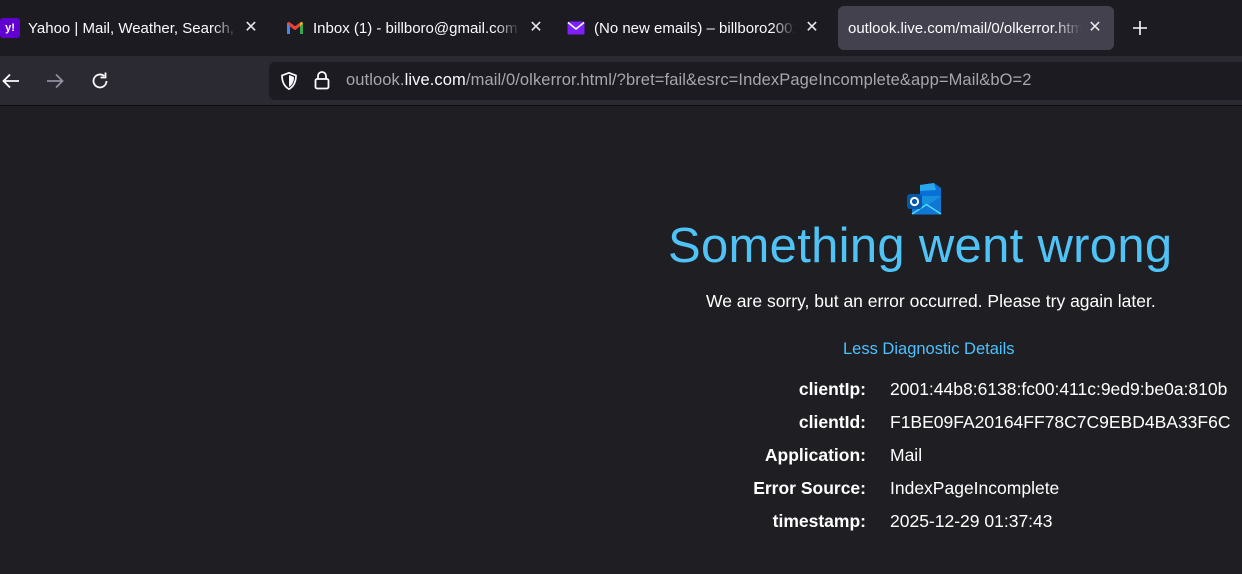 The width and height of the screenshot is (1242, 574). Describe the element at coordinates (10, 28) in the screenshot. I see `yahoo-icon: y!` at that location.